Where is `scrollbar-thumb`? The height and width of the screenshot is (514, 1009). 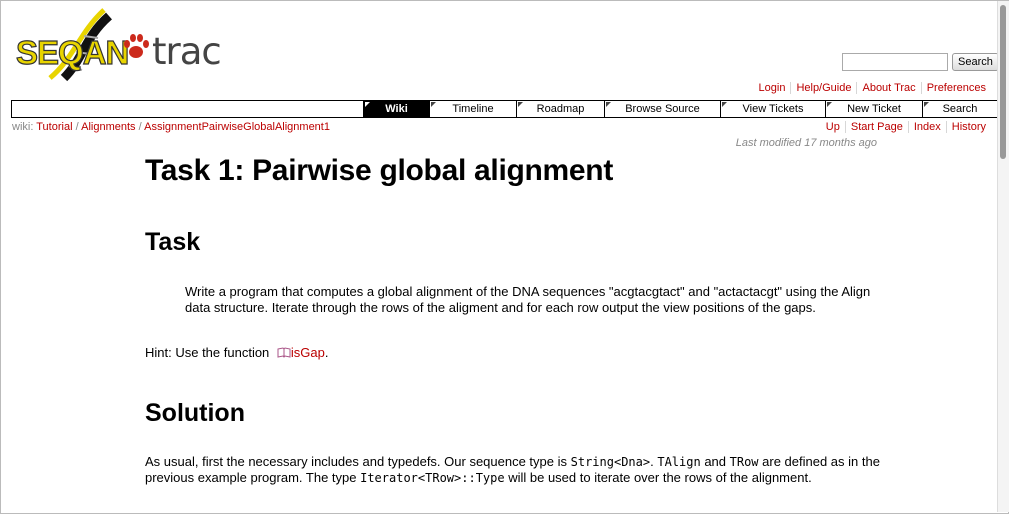
scrollbar-thumb is located at coordinates (1003, 82).